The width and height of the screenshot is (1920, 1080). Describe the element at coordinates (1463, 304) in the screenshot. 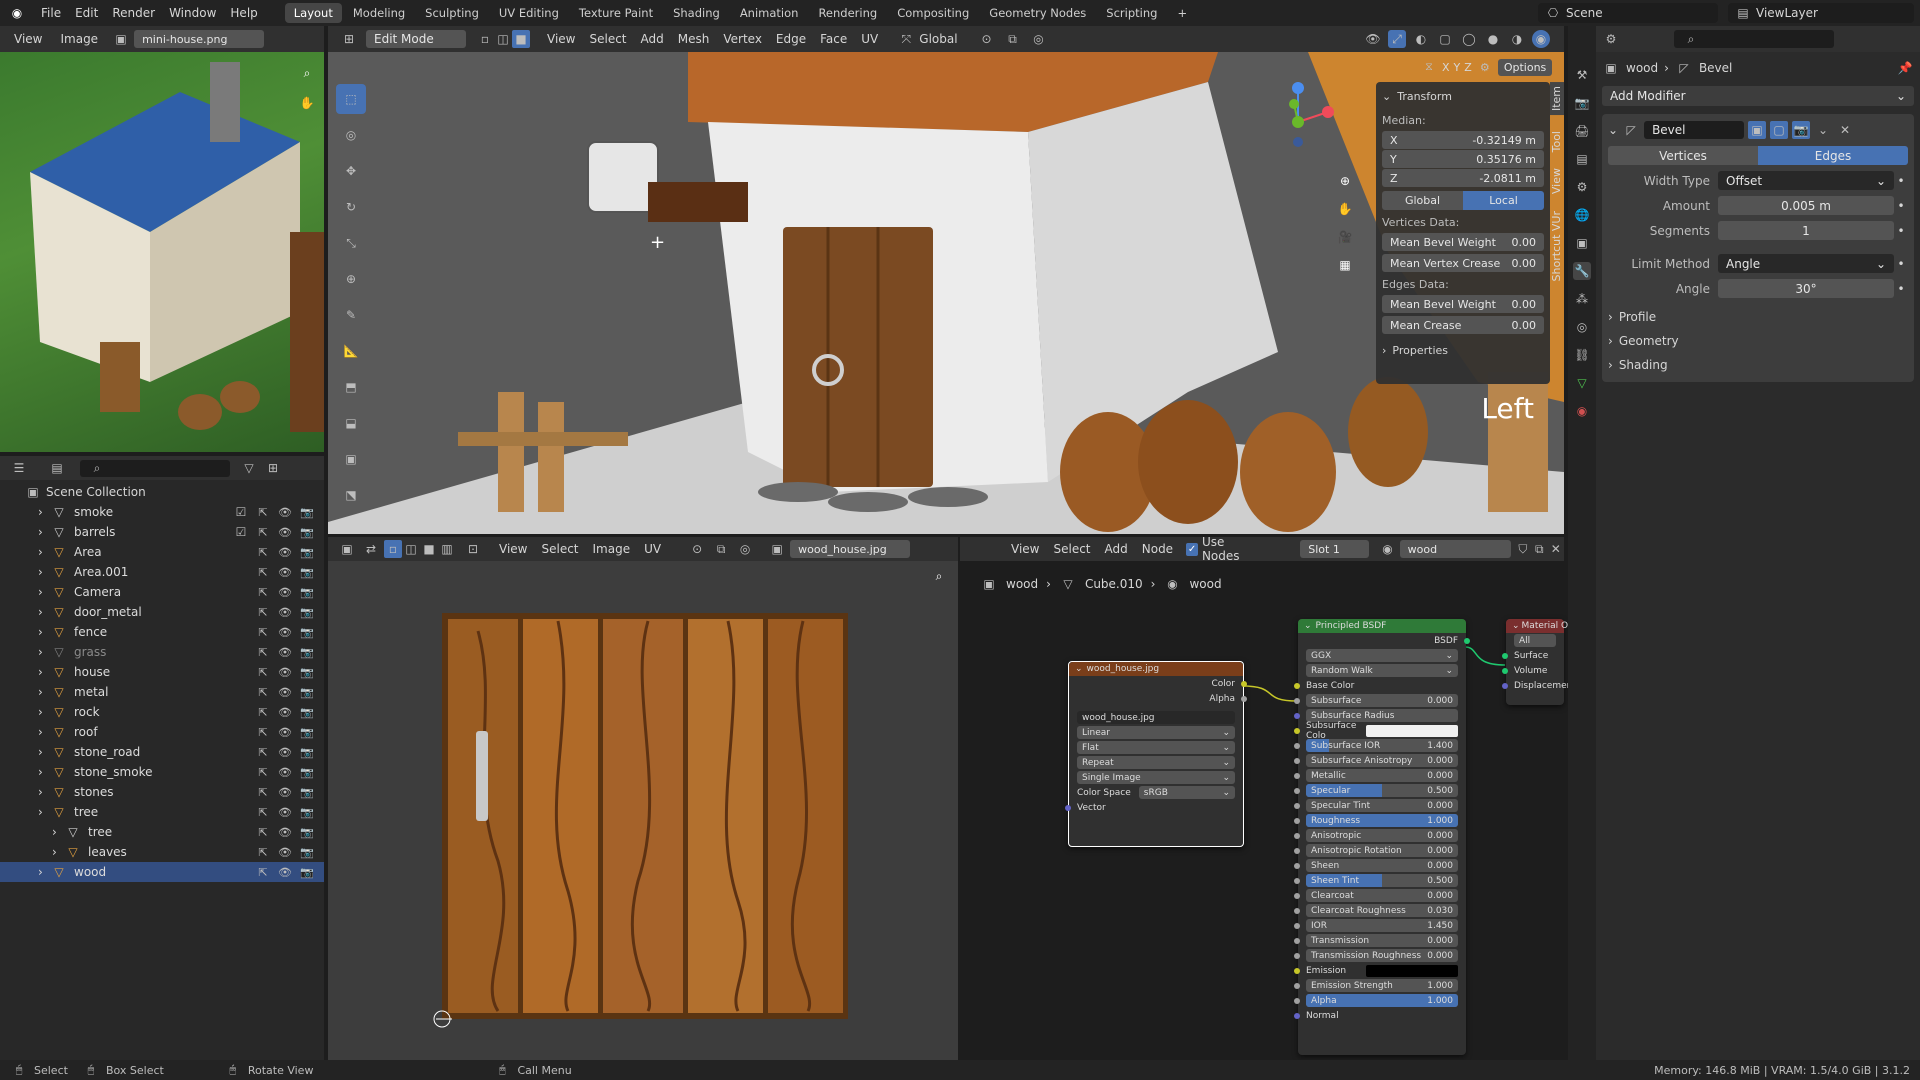

I see `mean-bevel-weight-edge-field: Mean Bevel Weight 0.00` at that location.